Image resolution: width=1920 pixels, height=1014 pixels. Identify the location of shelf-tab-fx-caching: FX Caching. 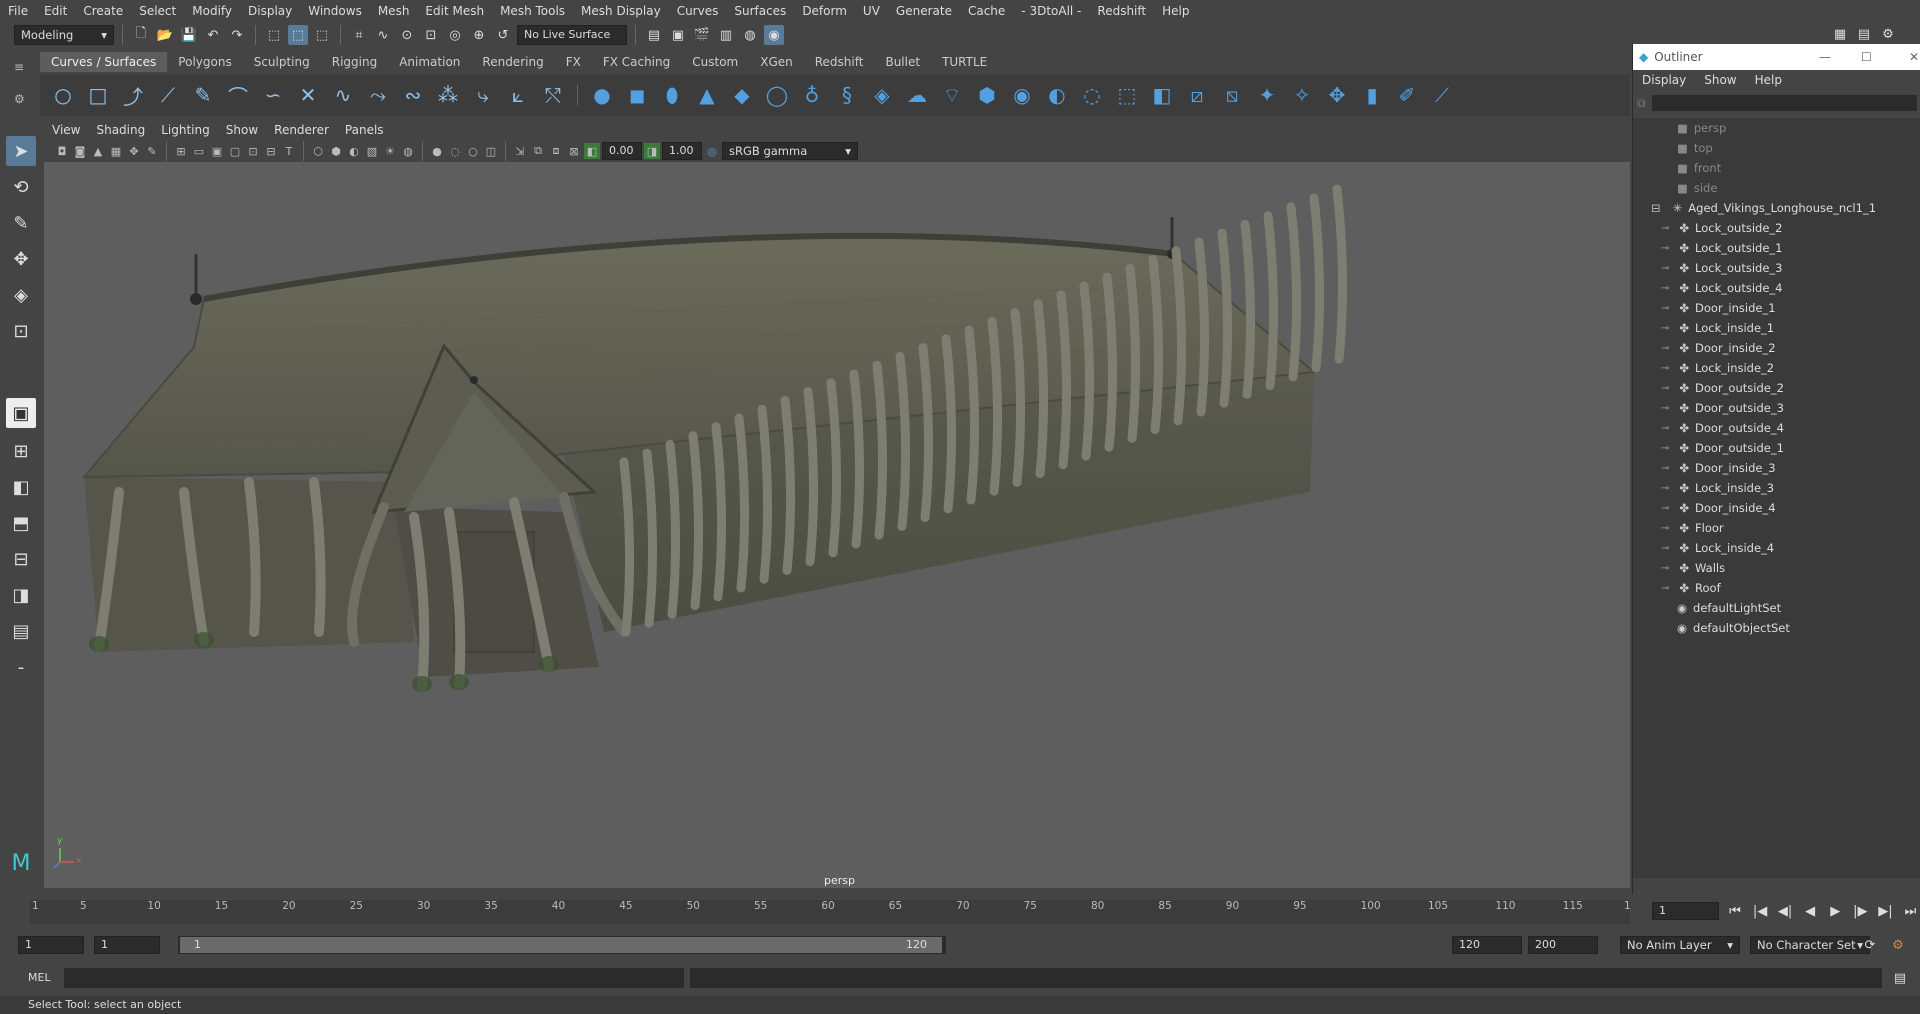
(636, 62).